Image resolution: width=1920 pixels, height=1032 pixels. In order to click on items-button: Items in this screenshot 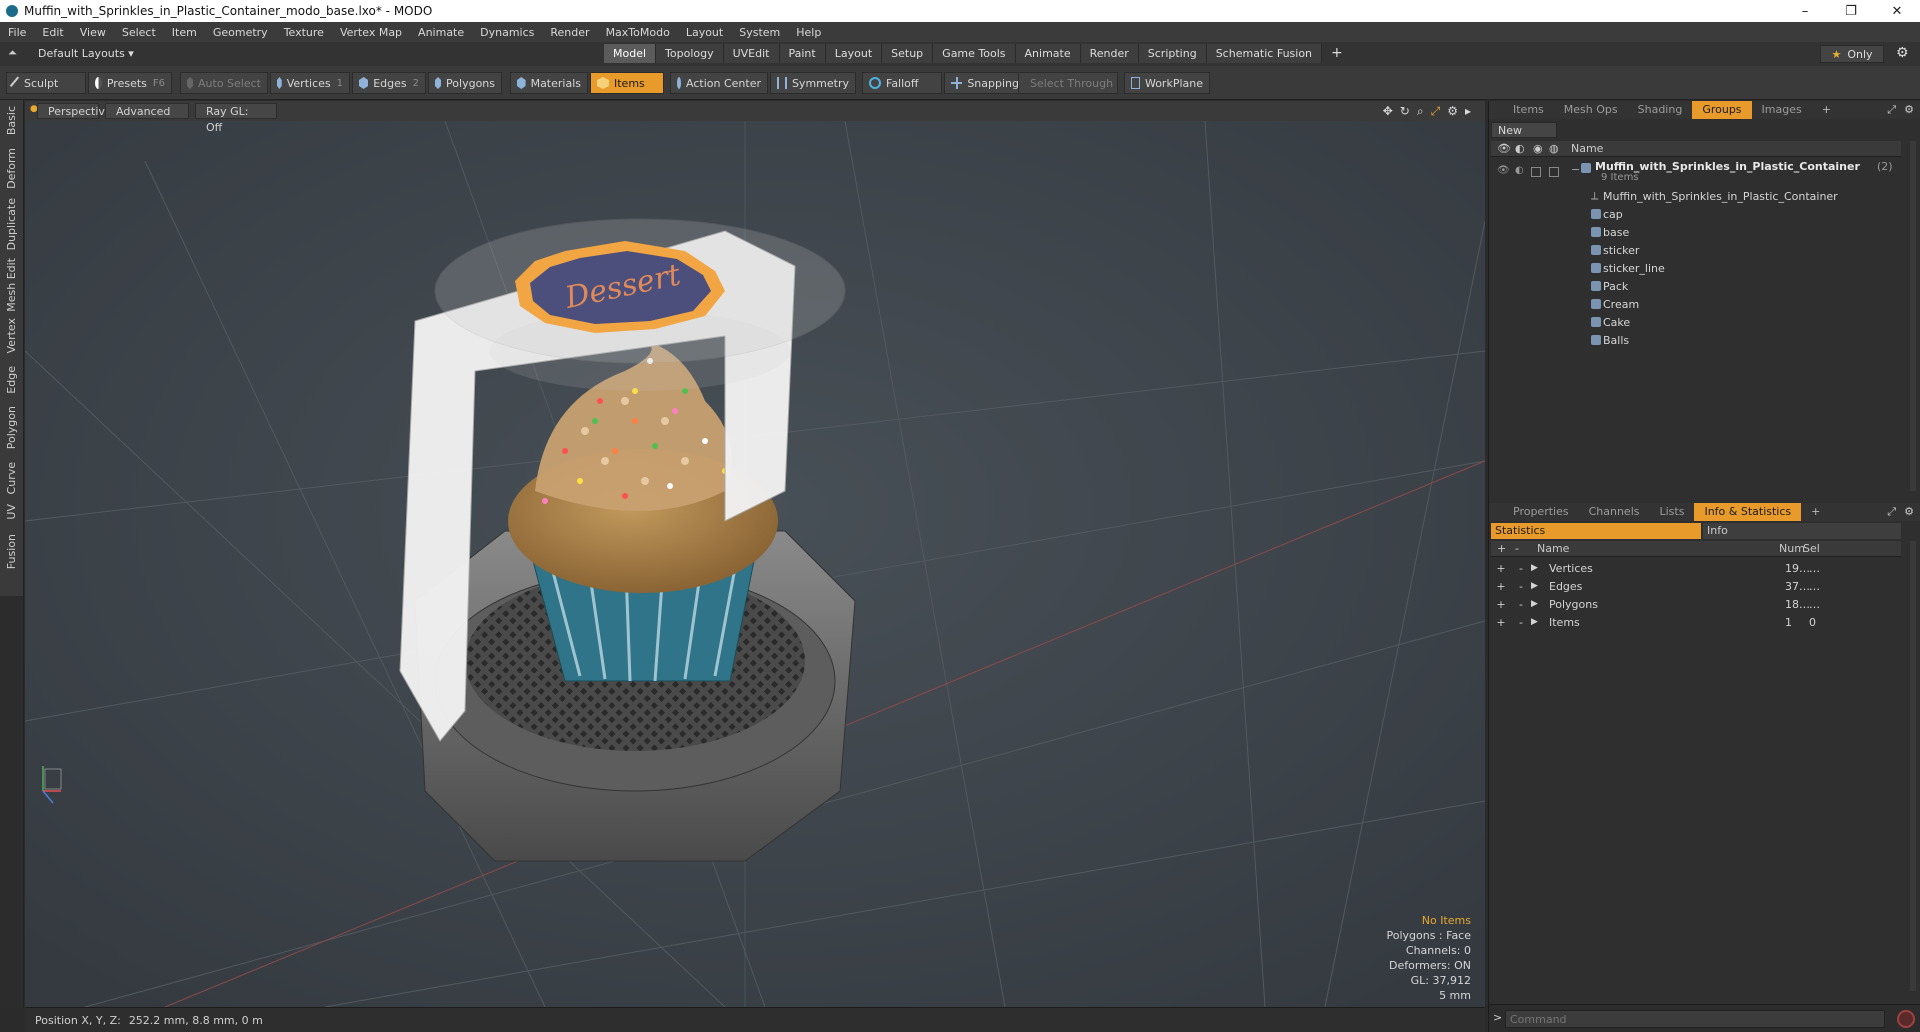, I will do `click(627, 83)`.